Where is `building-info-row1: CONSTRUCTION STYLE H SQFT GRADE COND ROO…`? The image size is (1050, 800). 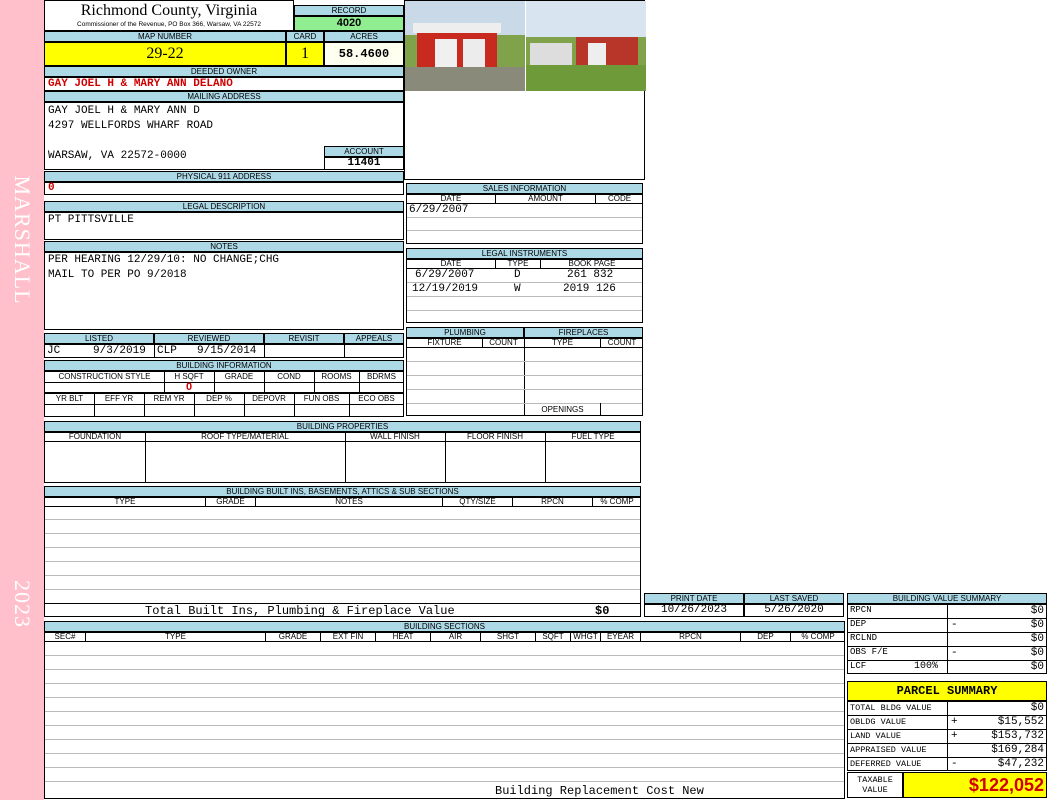
building-info-row1: CONSTRUCTION STYLE H SQFT GRADE COND ROO… is located at coordinates (224, 382).